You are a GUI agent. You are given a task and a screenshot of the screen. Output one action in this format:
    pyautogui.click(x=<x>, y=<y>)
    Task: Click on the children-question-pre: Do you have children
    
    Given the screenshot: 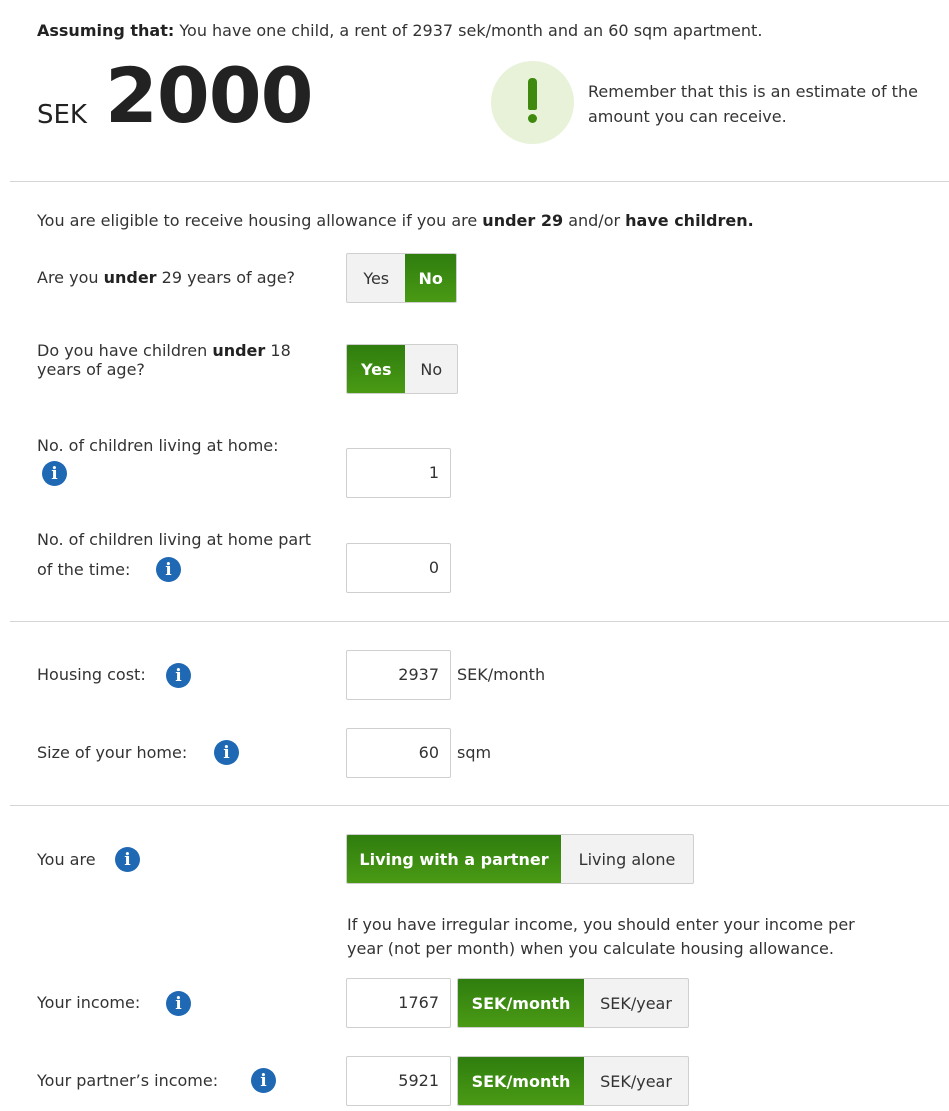 What is the action you would take?
    pyautogui.click(x=122, y=350)
    